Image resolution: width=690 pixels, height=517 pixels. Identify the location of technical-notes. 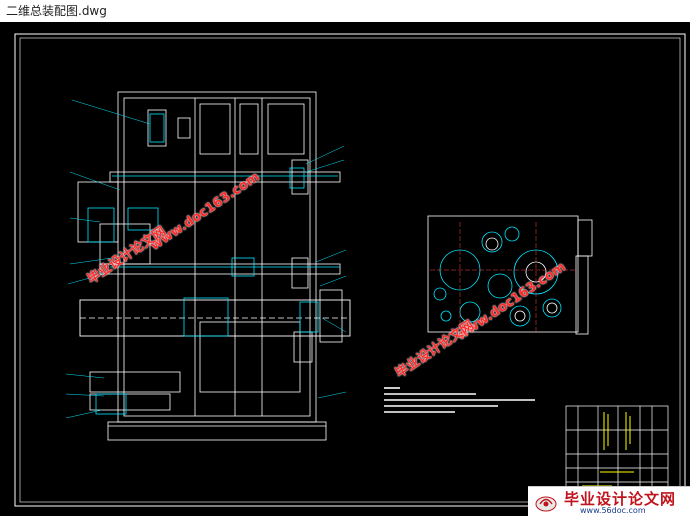
(459, 400).